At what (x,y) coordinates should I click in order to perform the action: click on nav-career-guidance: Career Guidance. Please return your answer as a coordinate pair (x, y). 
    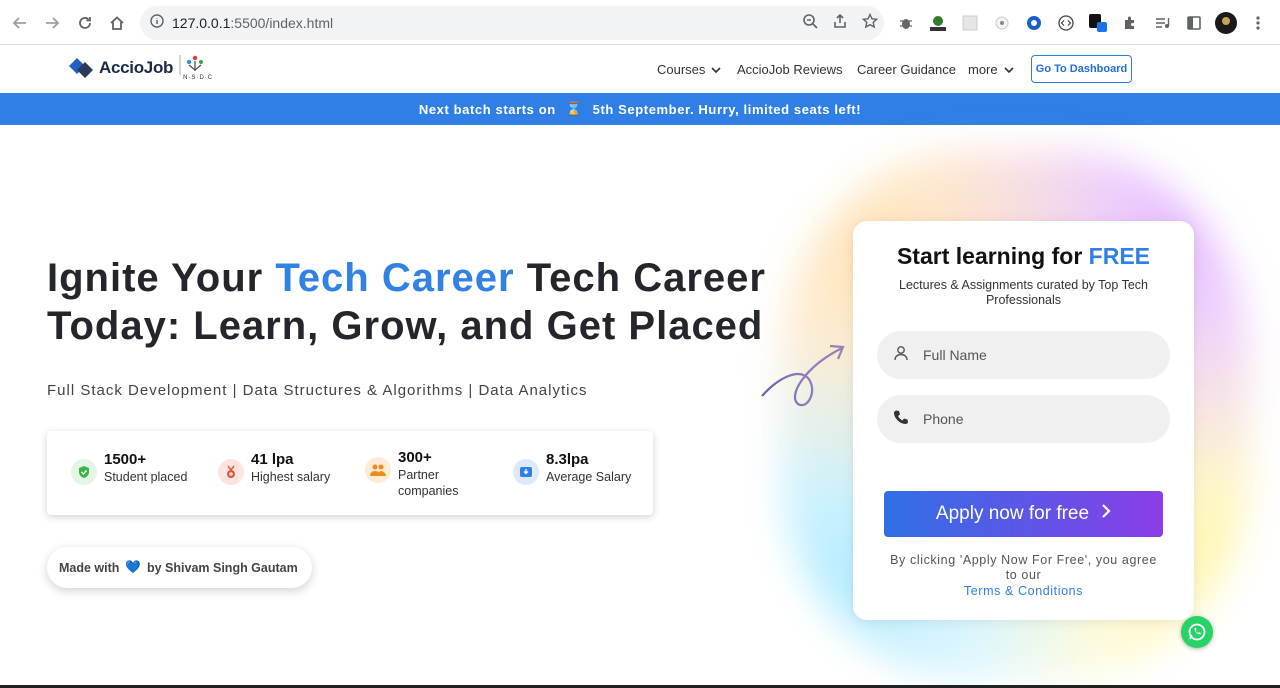
    Looking at the image, I should click on (906, 69).